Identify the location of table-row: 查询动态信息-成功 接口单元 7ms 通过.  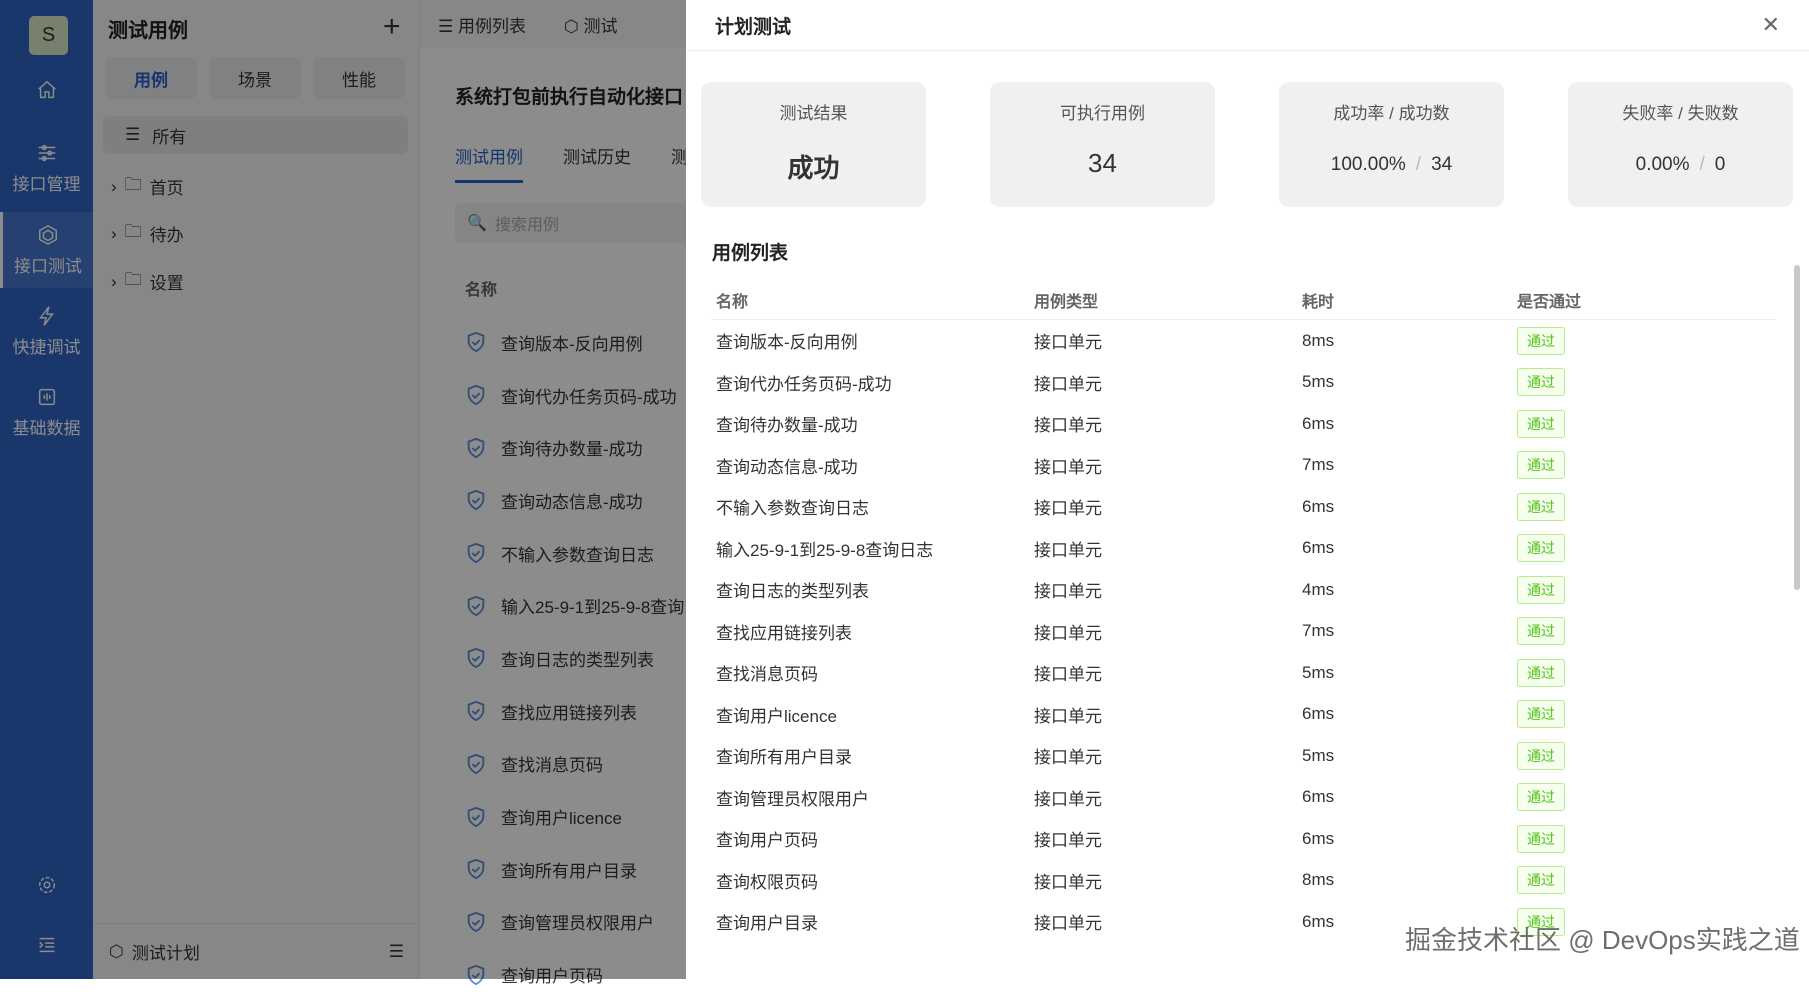
(1243, 466).